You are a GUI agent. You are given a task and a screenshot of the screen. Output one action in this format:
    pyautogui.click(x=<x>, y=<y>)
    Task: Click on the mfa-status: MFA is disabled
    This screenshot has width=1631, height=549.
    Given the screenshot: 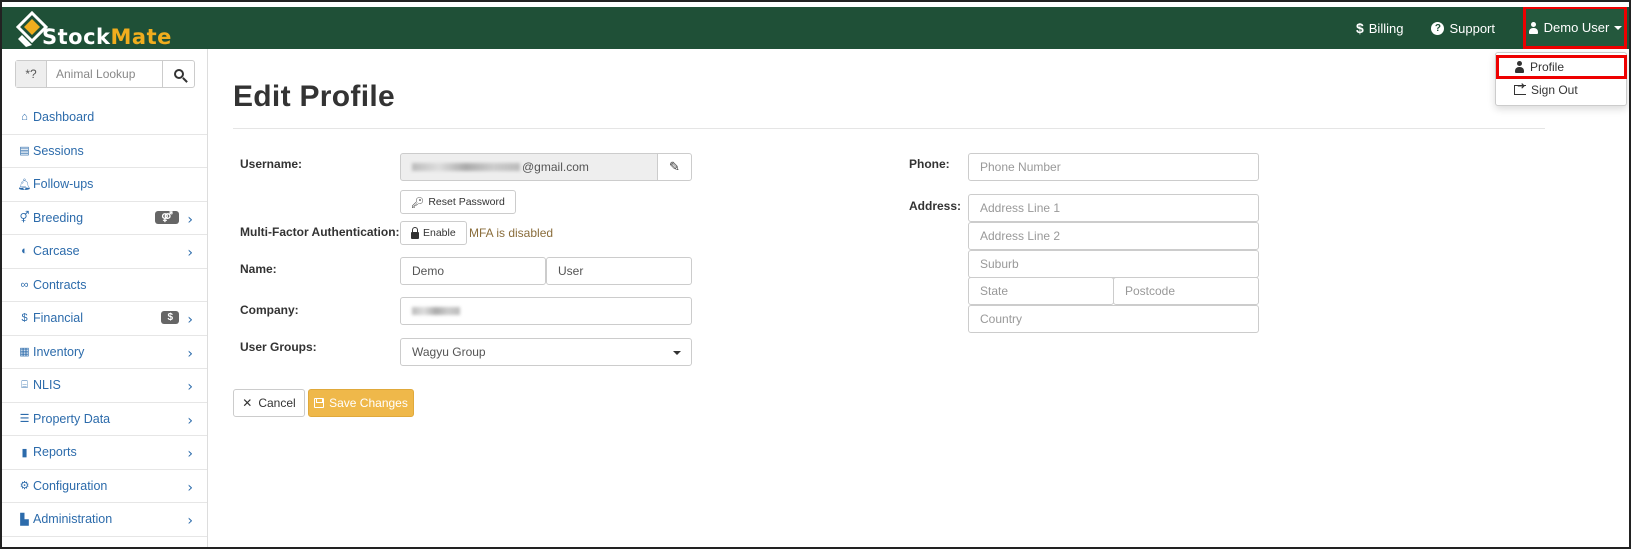 What is the action you would take?
    pyautogui.click(x=511, y=233)
    